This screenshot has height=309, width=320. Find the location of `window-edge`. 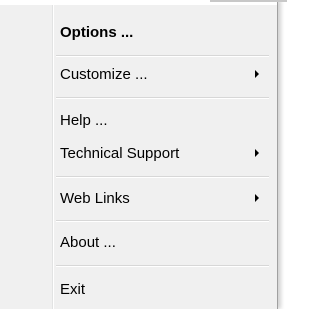

window-edge is located at coordinates (248, 1).